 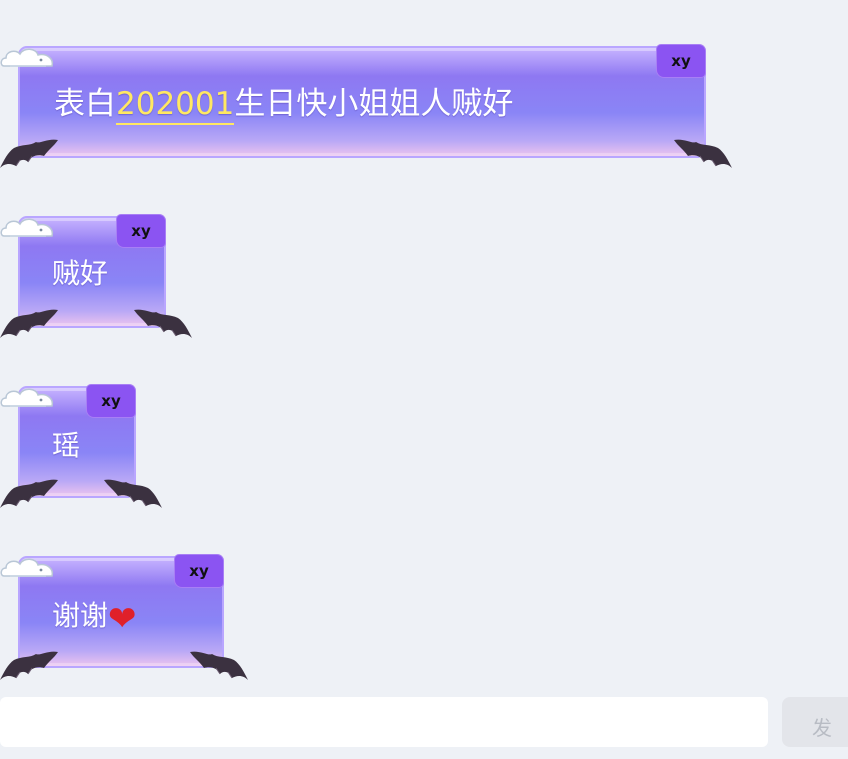 I want to click on message-text-suffix: 生日快小姐姐人贼好, so click(x=374, y=104).